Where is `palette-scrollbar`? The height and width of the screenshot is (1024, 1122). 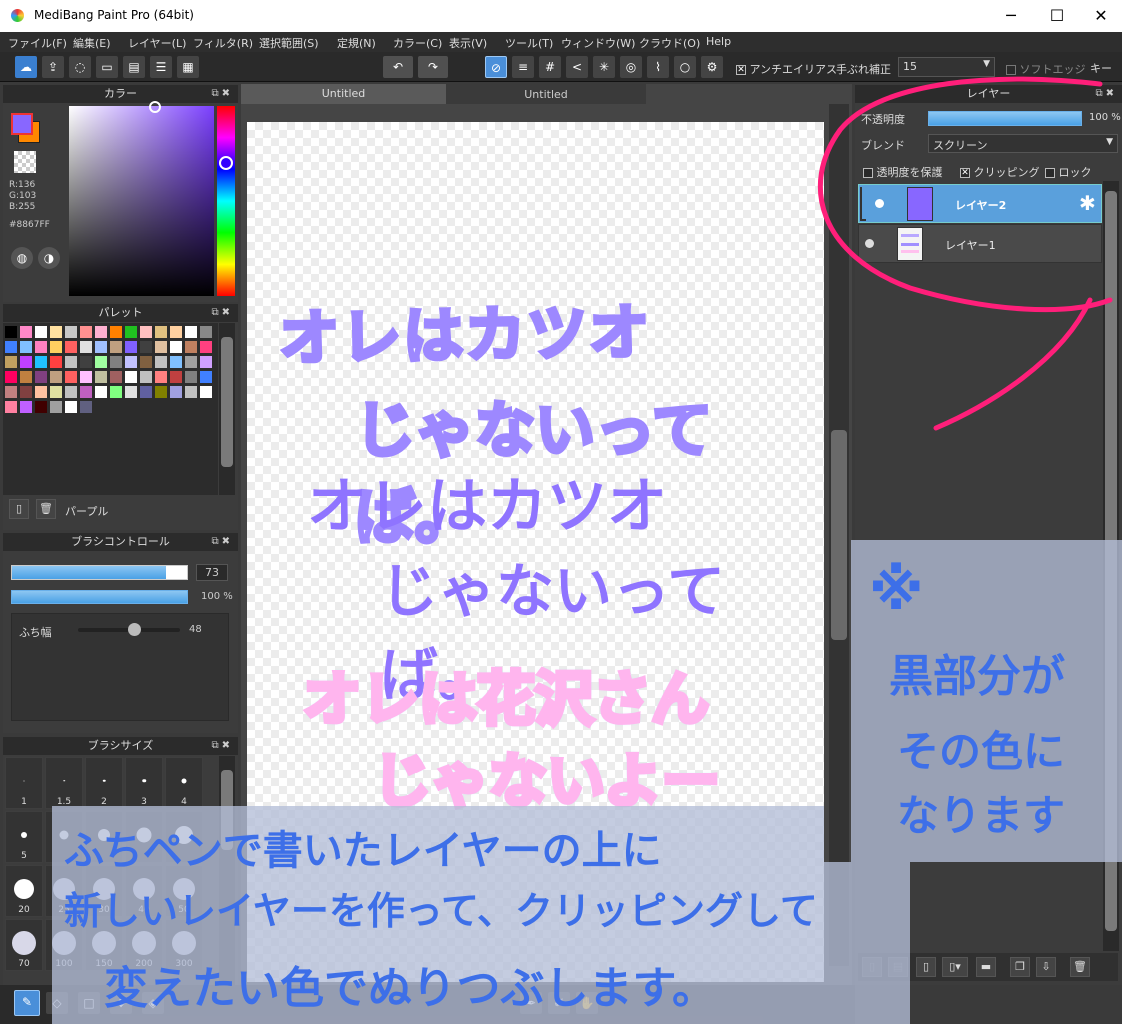 palette-scrollbar is located at coordinates (227, 409).